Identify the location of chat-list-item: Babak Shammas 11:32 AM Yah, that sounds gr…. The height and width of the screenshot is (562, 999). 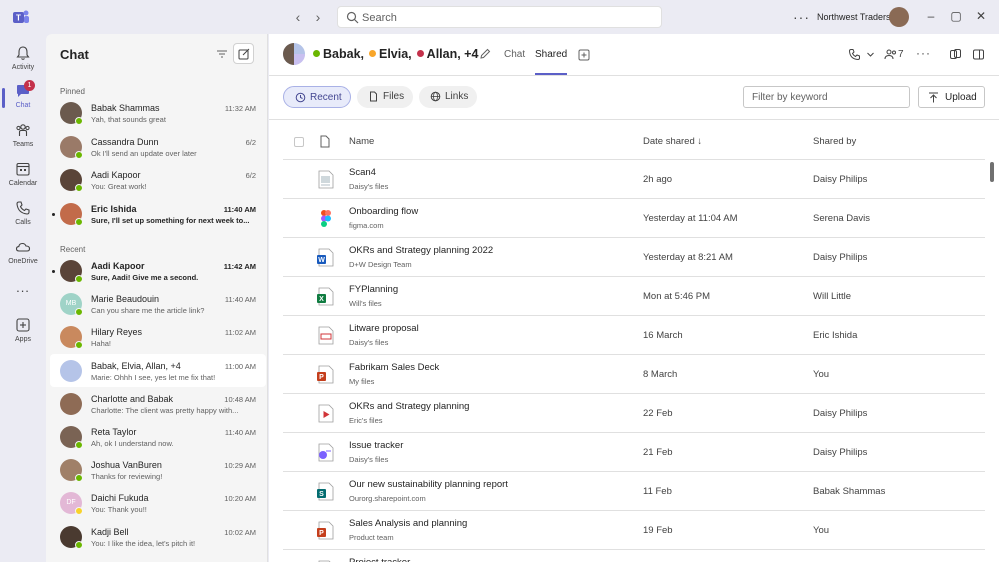
(158, 112).